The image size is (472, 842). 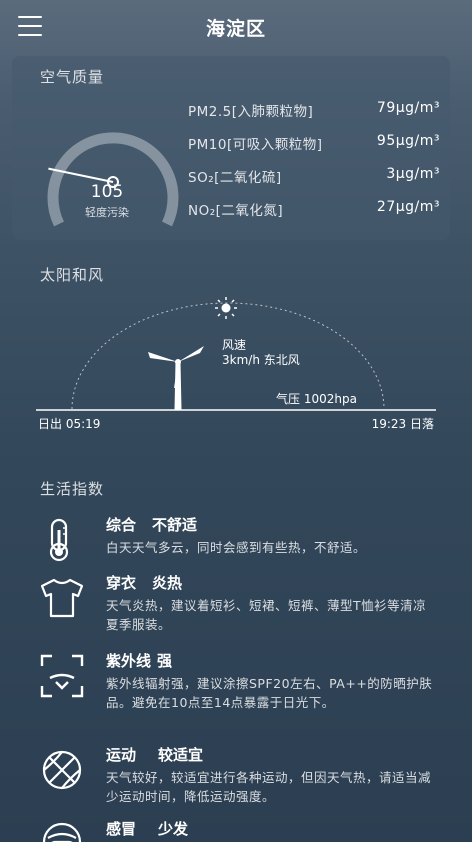 What do you see at coordinates (176, 378) in the screenshot?
I see `wind-turbine-icon` at bounding box center [176, 378].